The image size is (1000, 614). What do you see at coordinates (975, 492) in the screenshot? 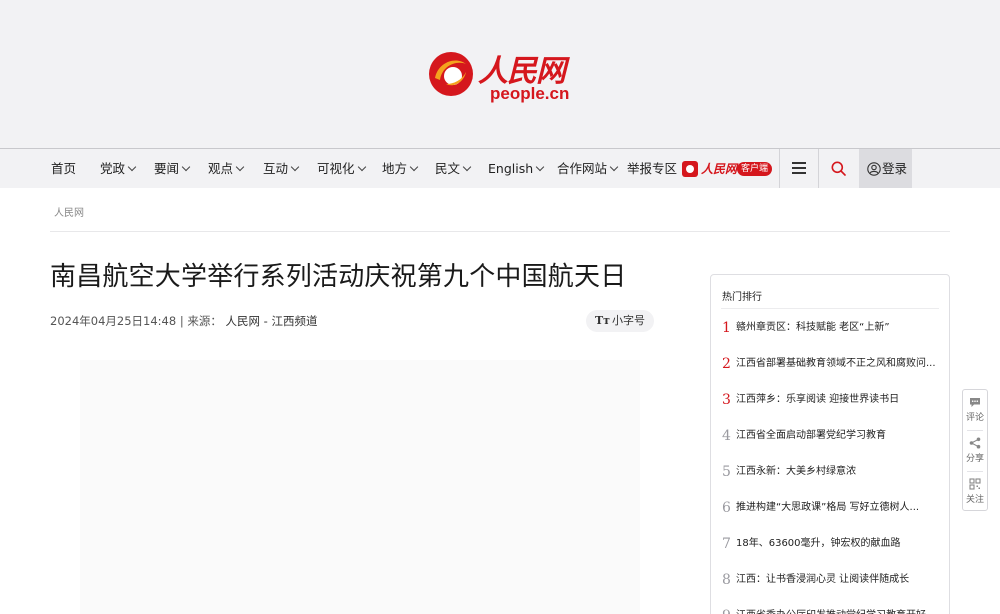
I see `follow-button: 关注` at bounding box center [975, 492].